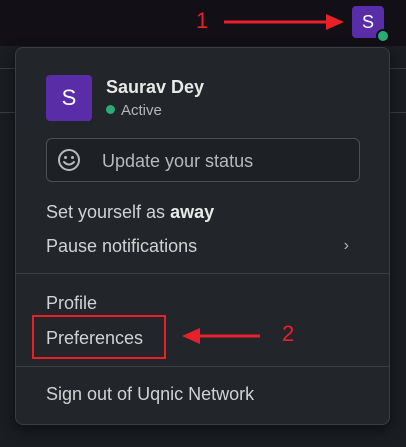 The width and height of the screenshot is (406, 447). What do you see at coordinates (383, 36) in the screenshot?
I see `presence-indicator` at bounding box center [383, 36].